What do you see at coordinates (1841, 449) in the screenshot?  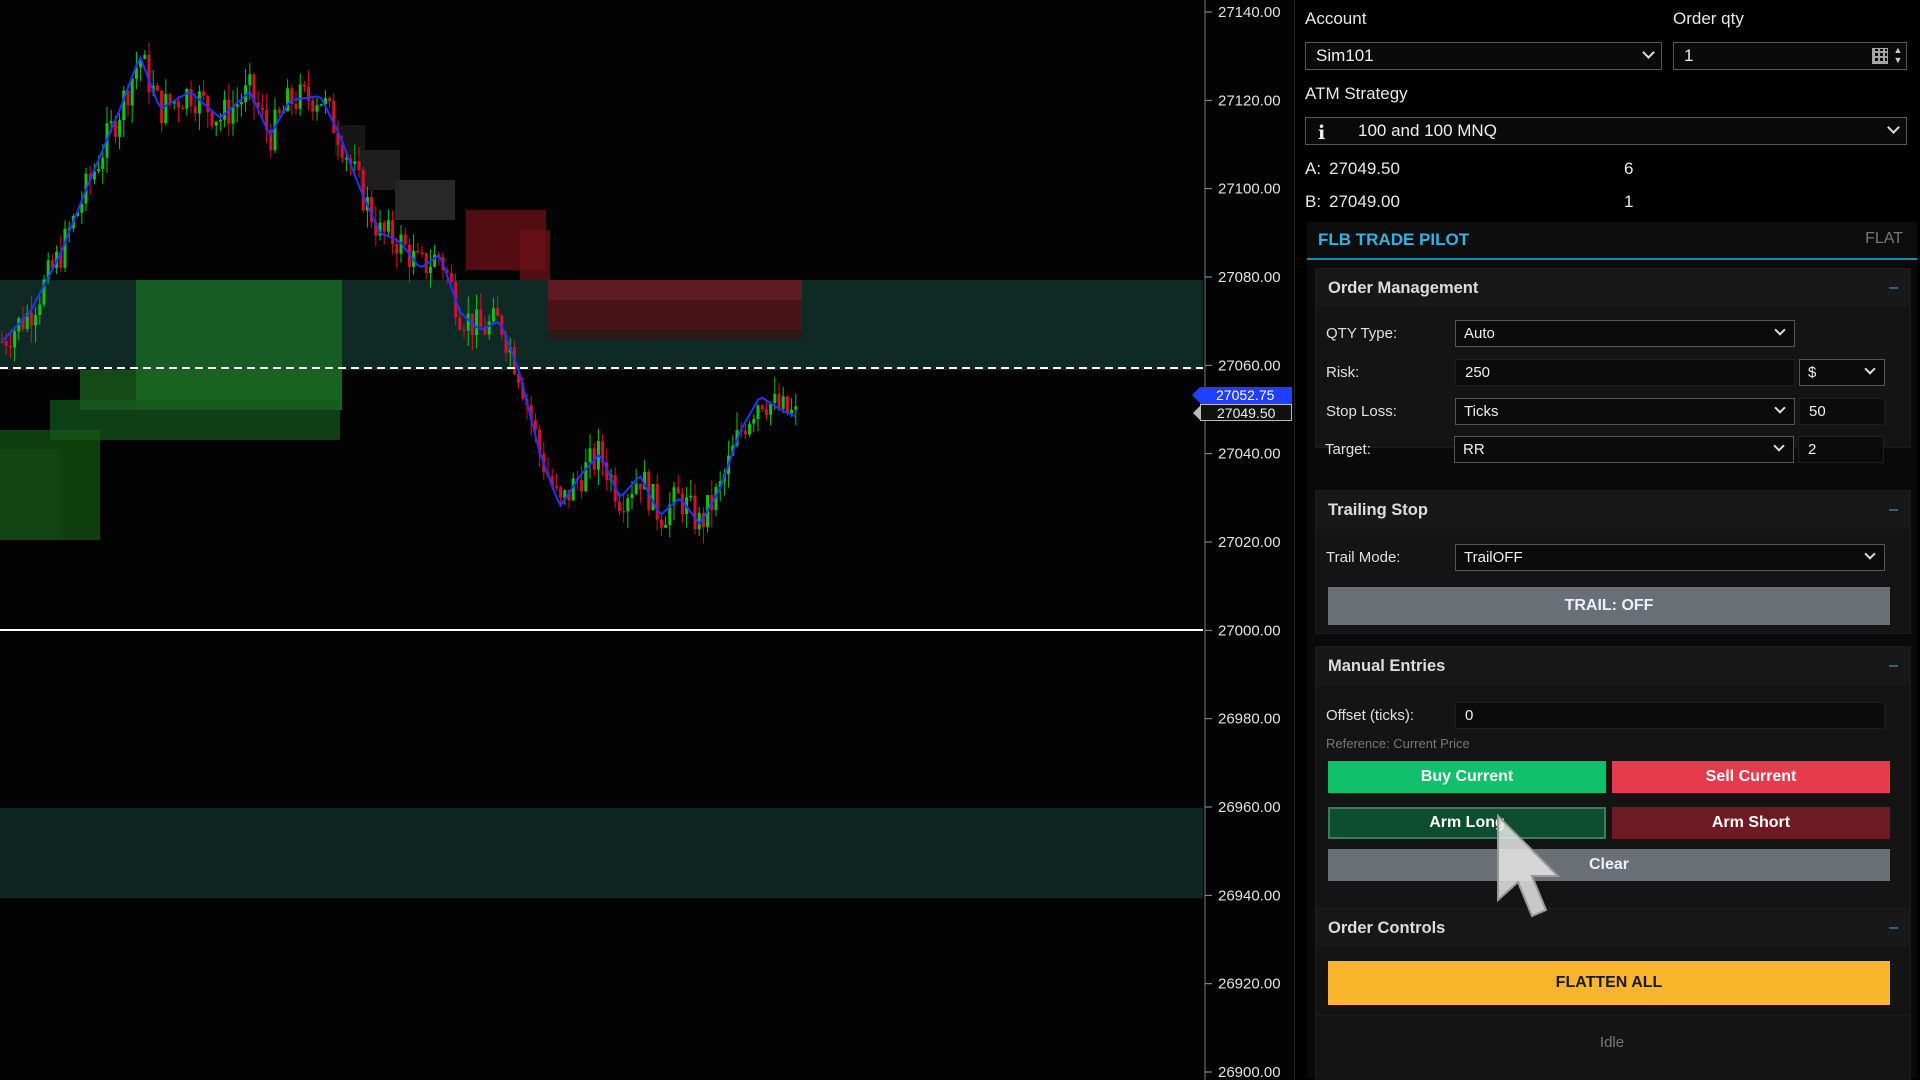 I see `target-amount-input: 2` at bounding box center [1841, 449].